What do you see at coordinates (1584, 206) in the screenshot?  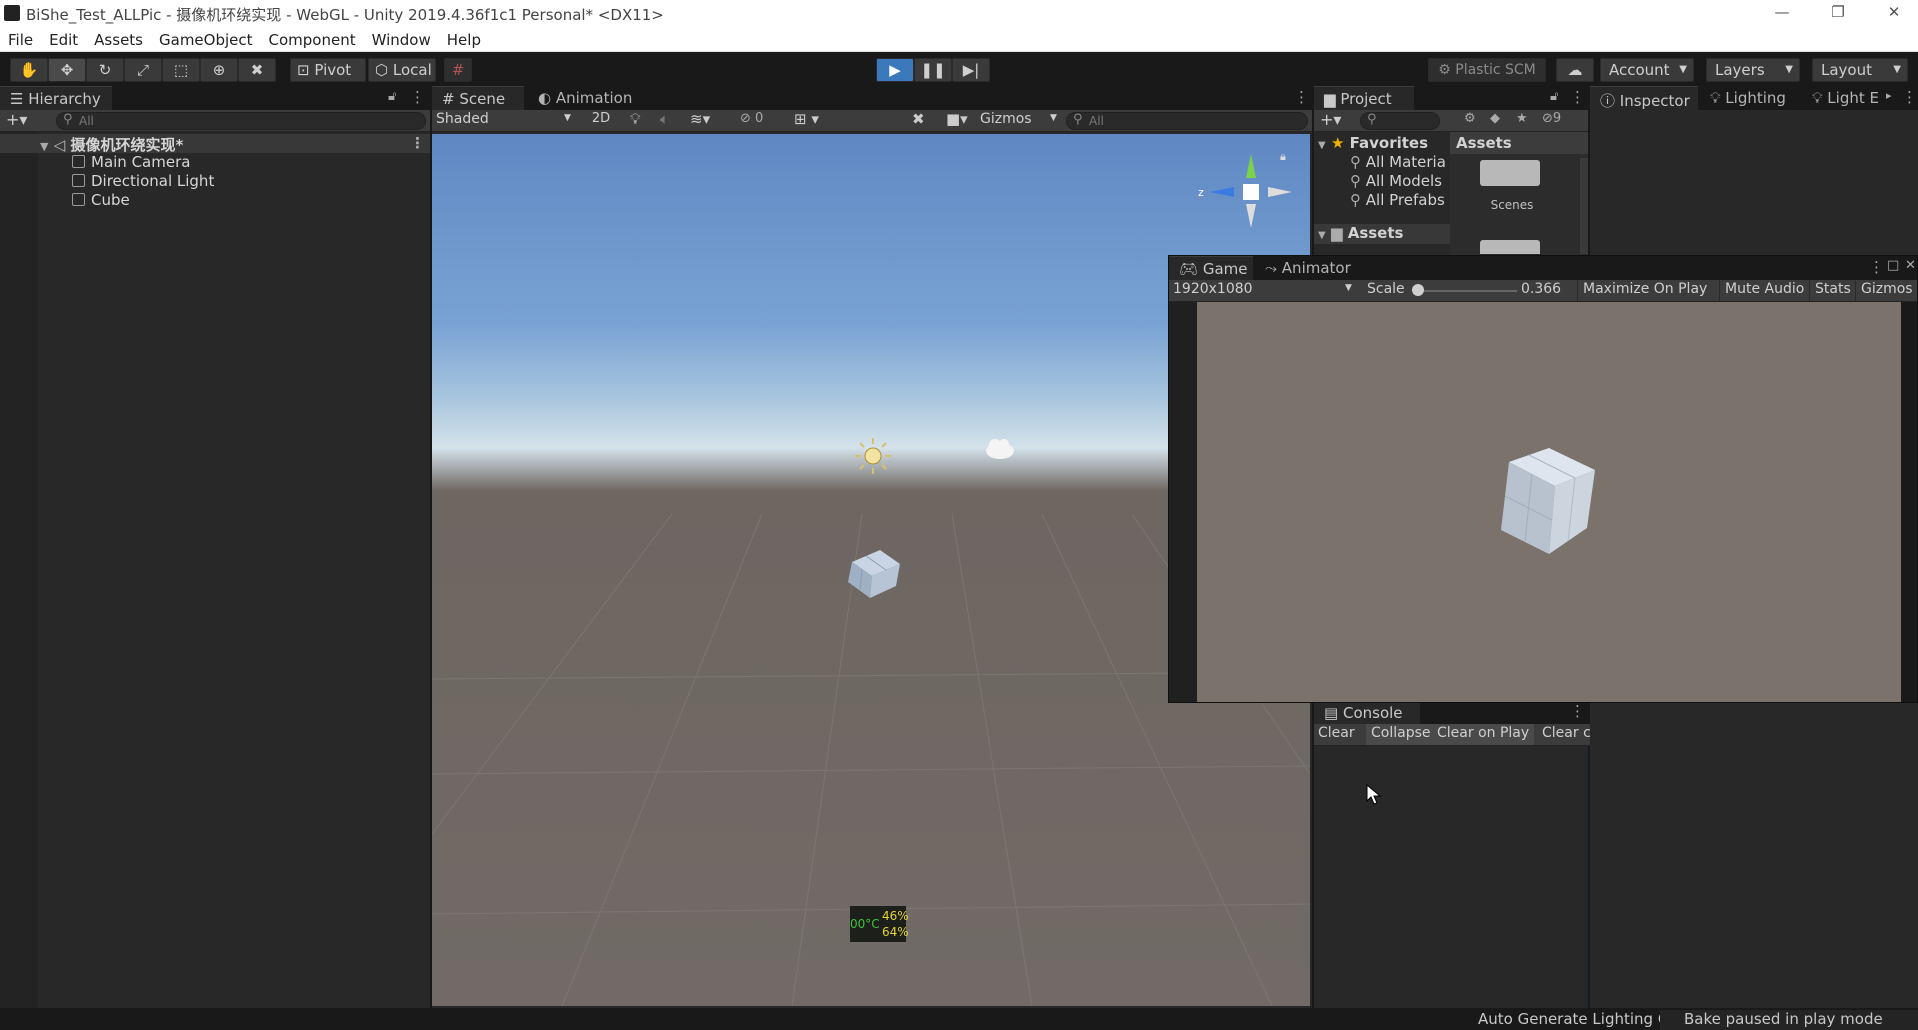 I see `scrollbar` at bounding box center [1584, 206].